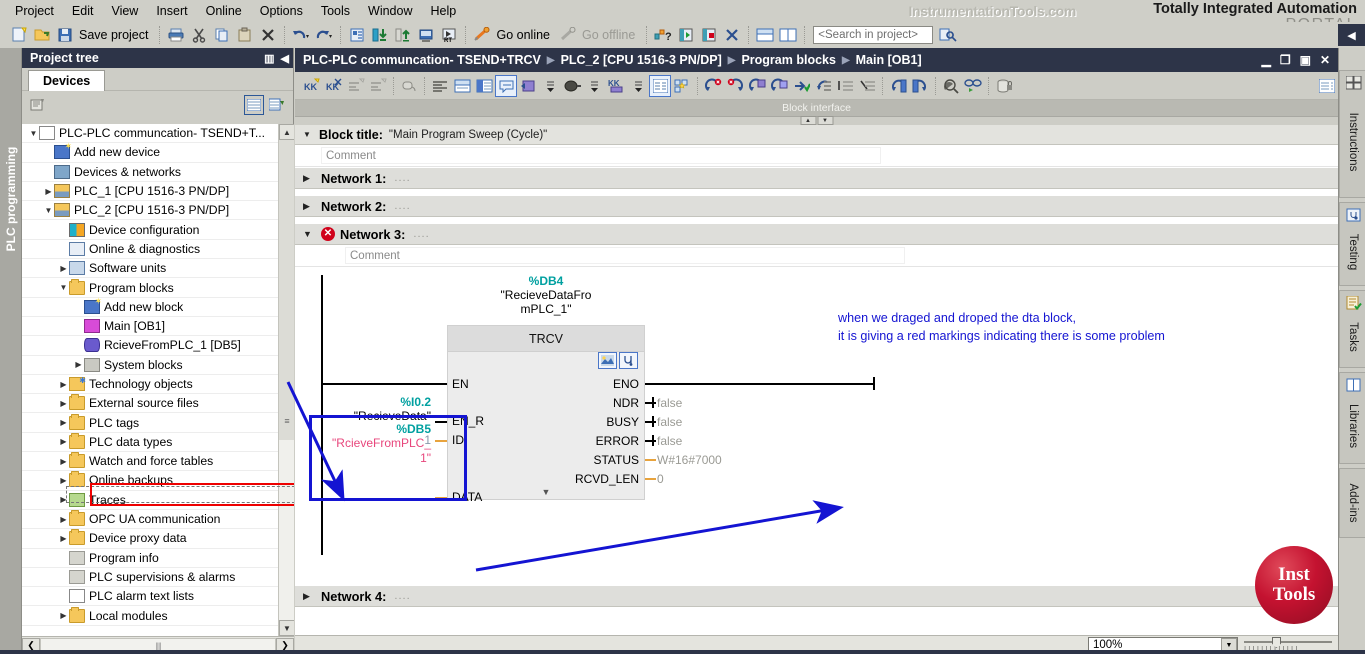  I want to click on copy-icon, so click(222, 35).